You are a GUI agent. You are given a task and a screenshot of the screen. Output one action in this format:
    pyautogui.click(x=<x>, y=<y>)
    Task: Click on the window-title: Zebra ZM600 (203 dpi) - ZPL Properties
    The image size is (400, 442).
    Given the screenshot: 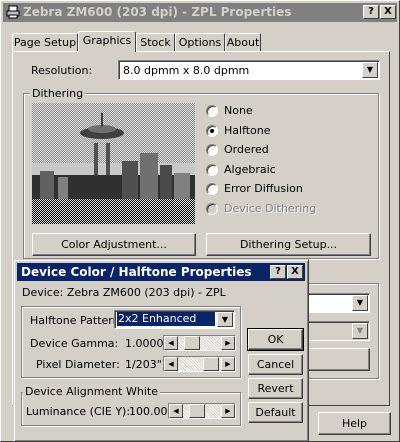 What is the action you would take?
    pyautogui.click(x=157, y=12)
    